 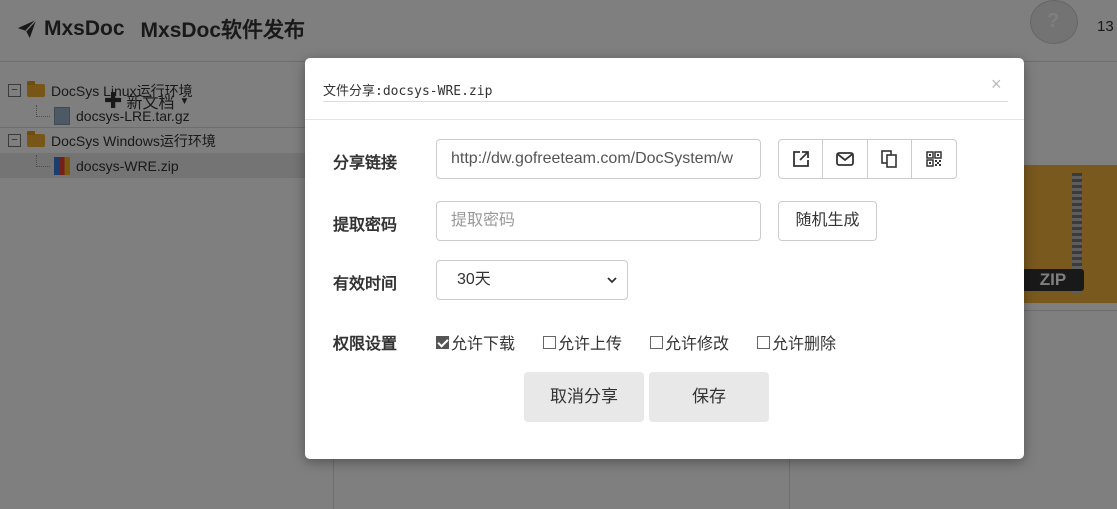 What do you see at coordinates (598, 221) in the screenshot?
I see `password-input: 提取密码` at bounding box center [598, 221].